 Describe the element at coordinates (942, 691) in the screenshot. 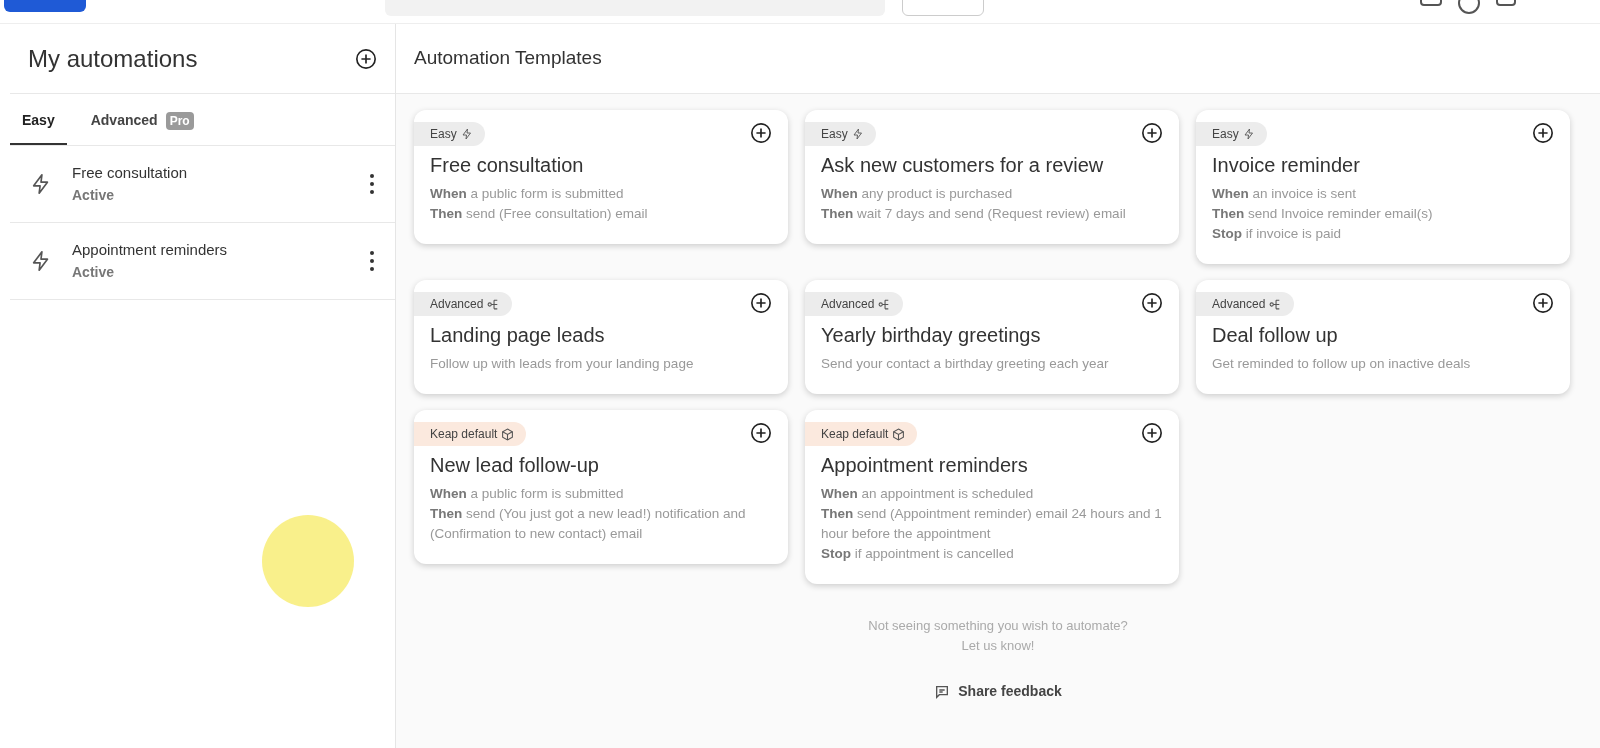

I see `comment-icon` at that location.